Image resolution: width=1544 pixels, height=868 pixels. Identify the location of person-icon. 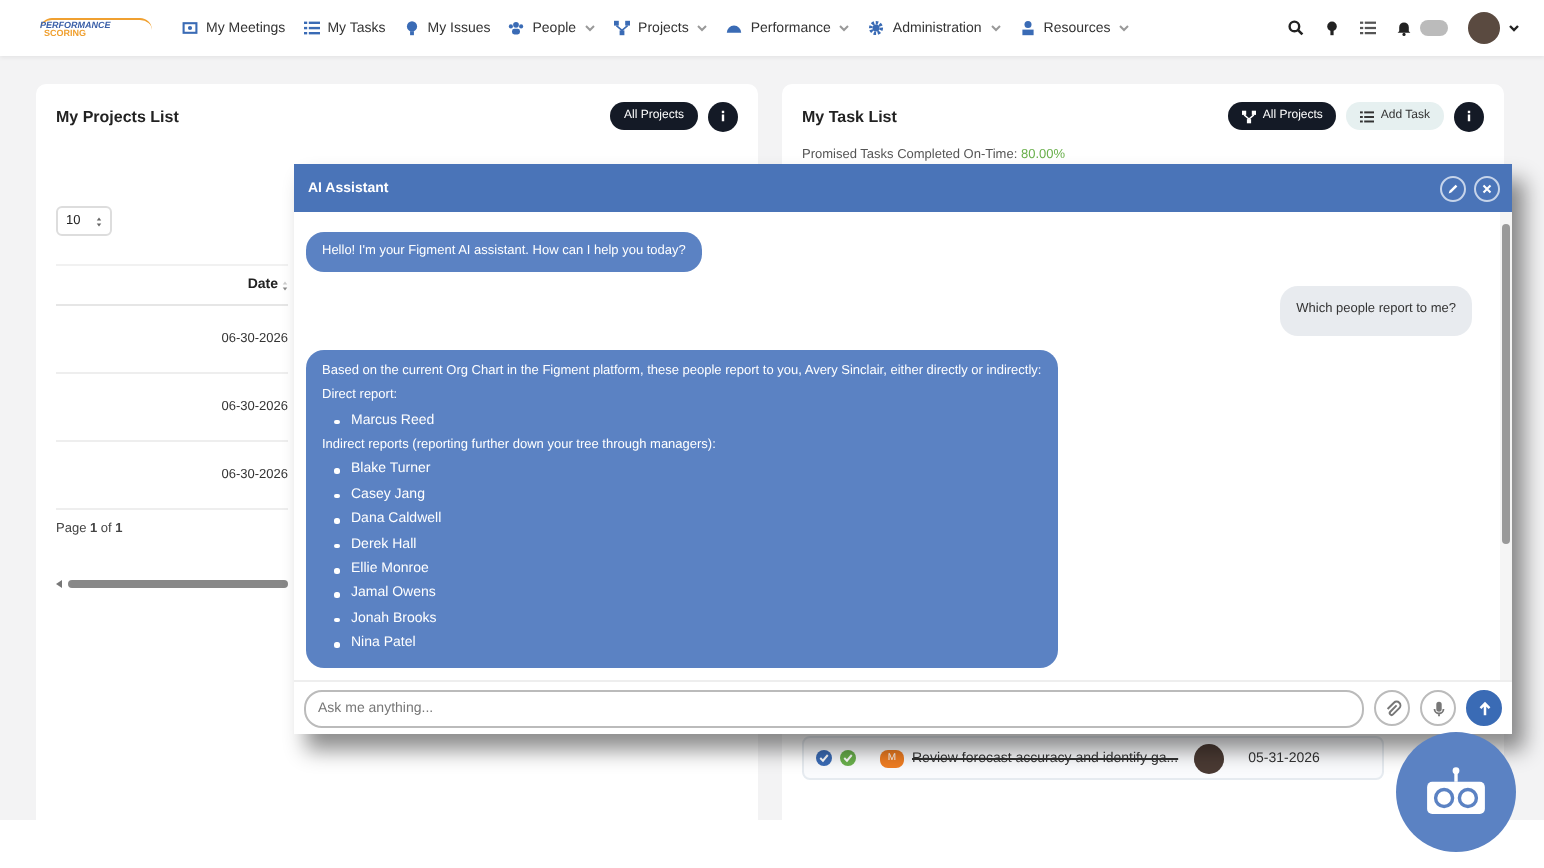
(1027, 28).